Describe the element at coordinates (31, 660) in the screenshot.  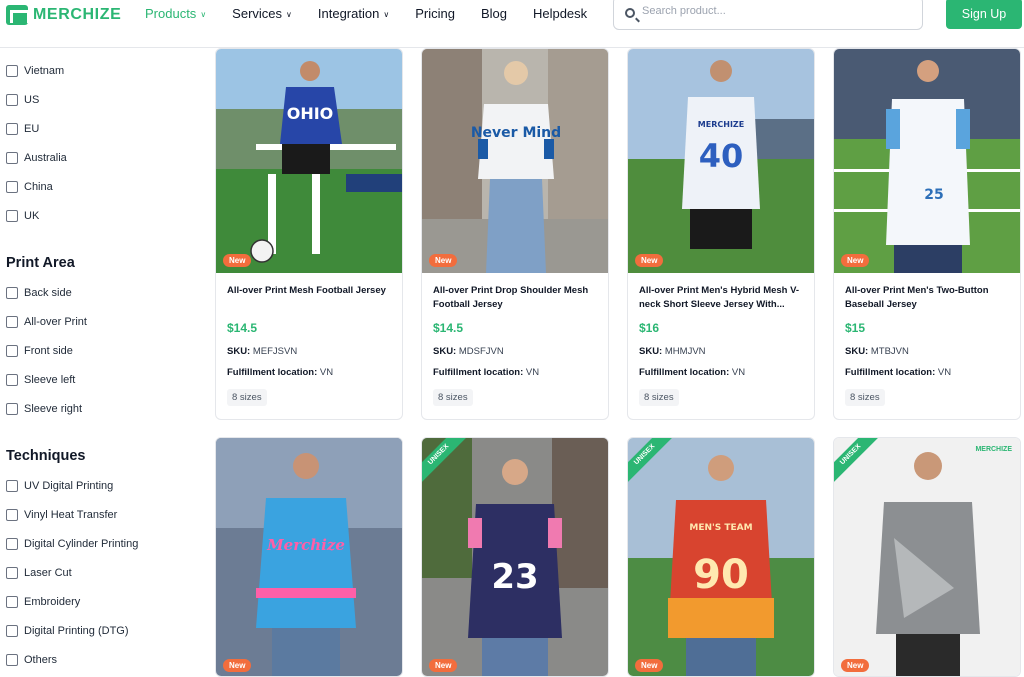
I see `filter-technique-others: Others` at that location.